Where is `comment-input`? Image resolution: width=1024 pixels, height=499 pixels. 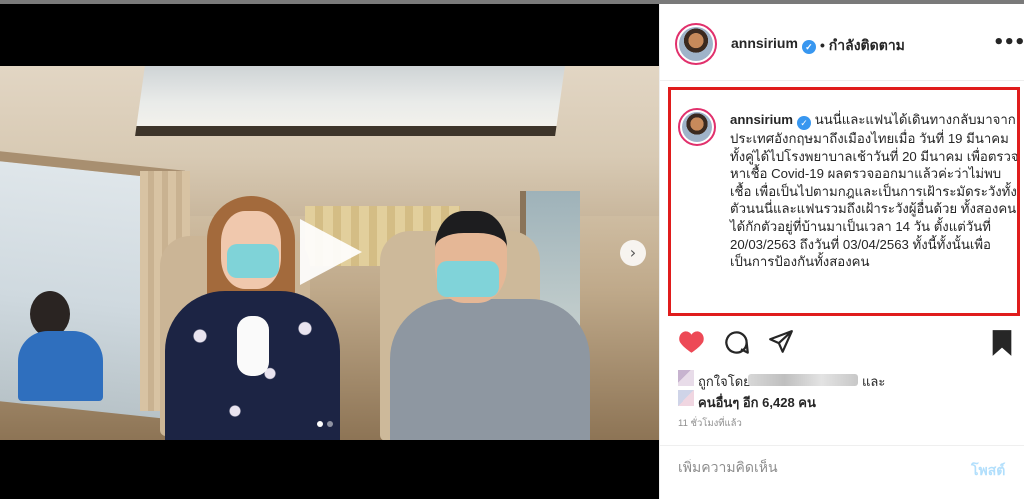
comment-input is located at coordinates (813, 467).